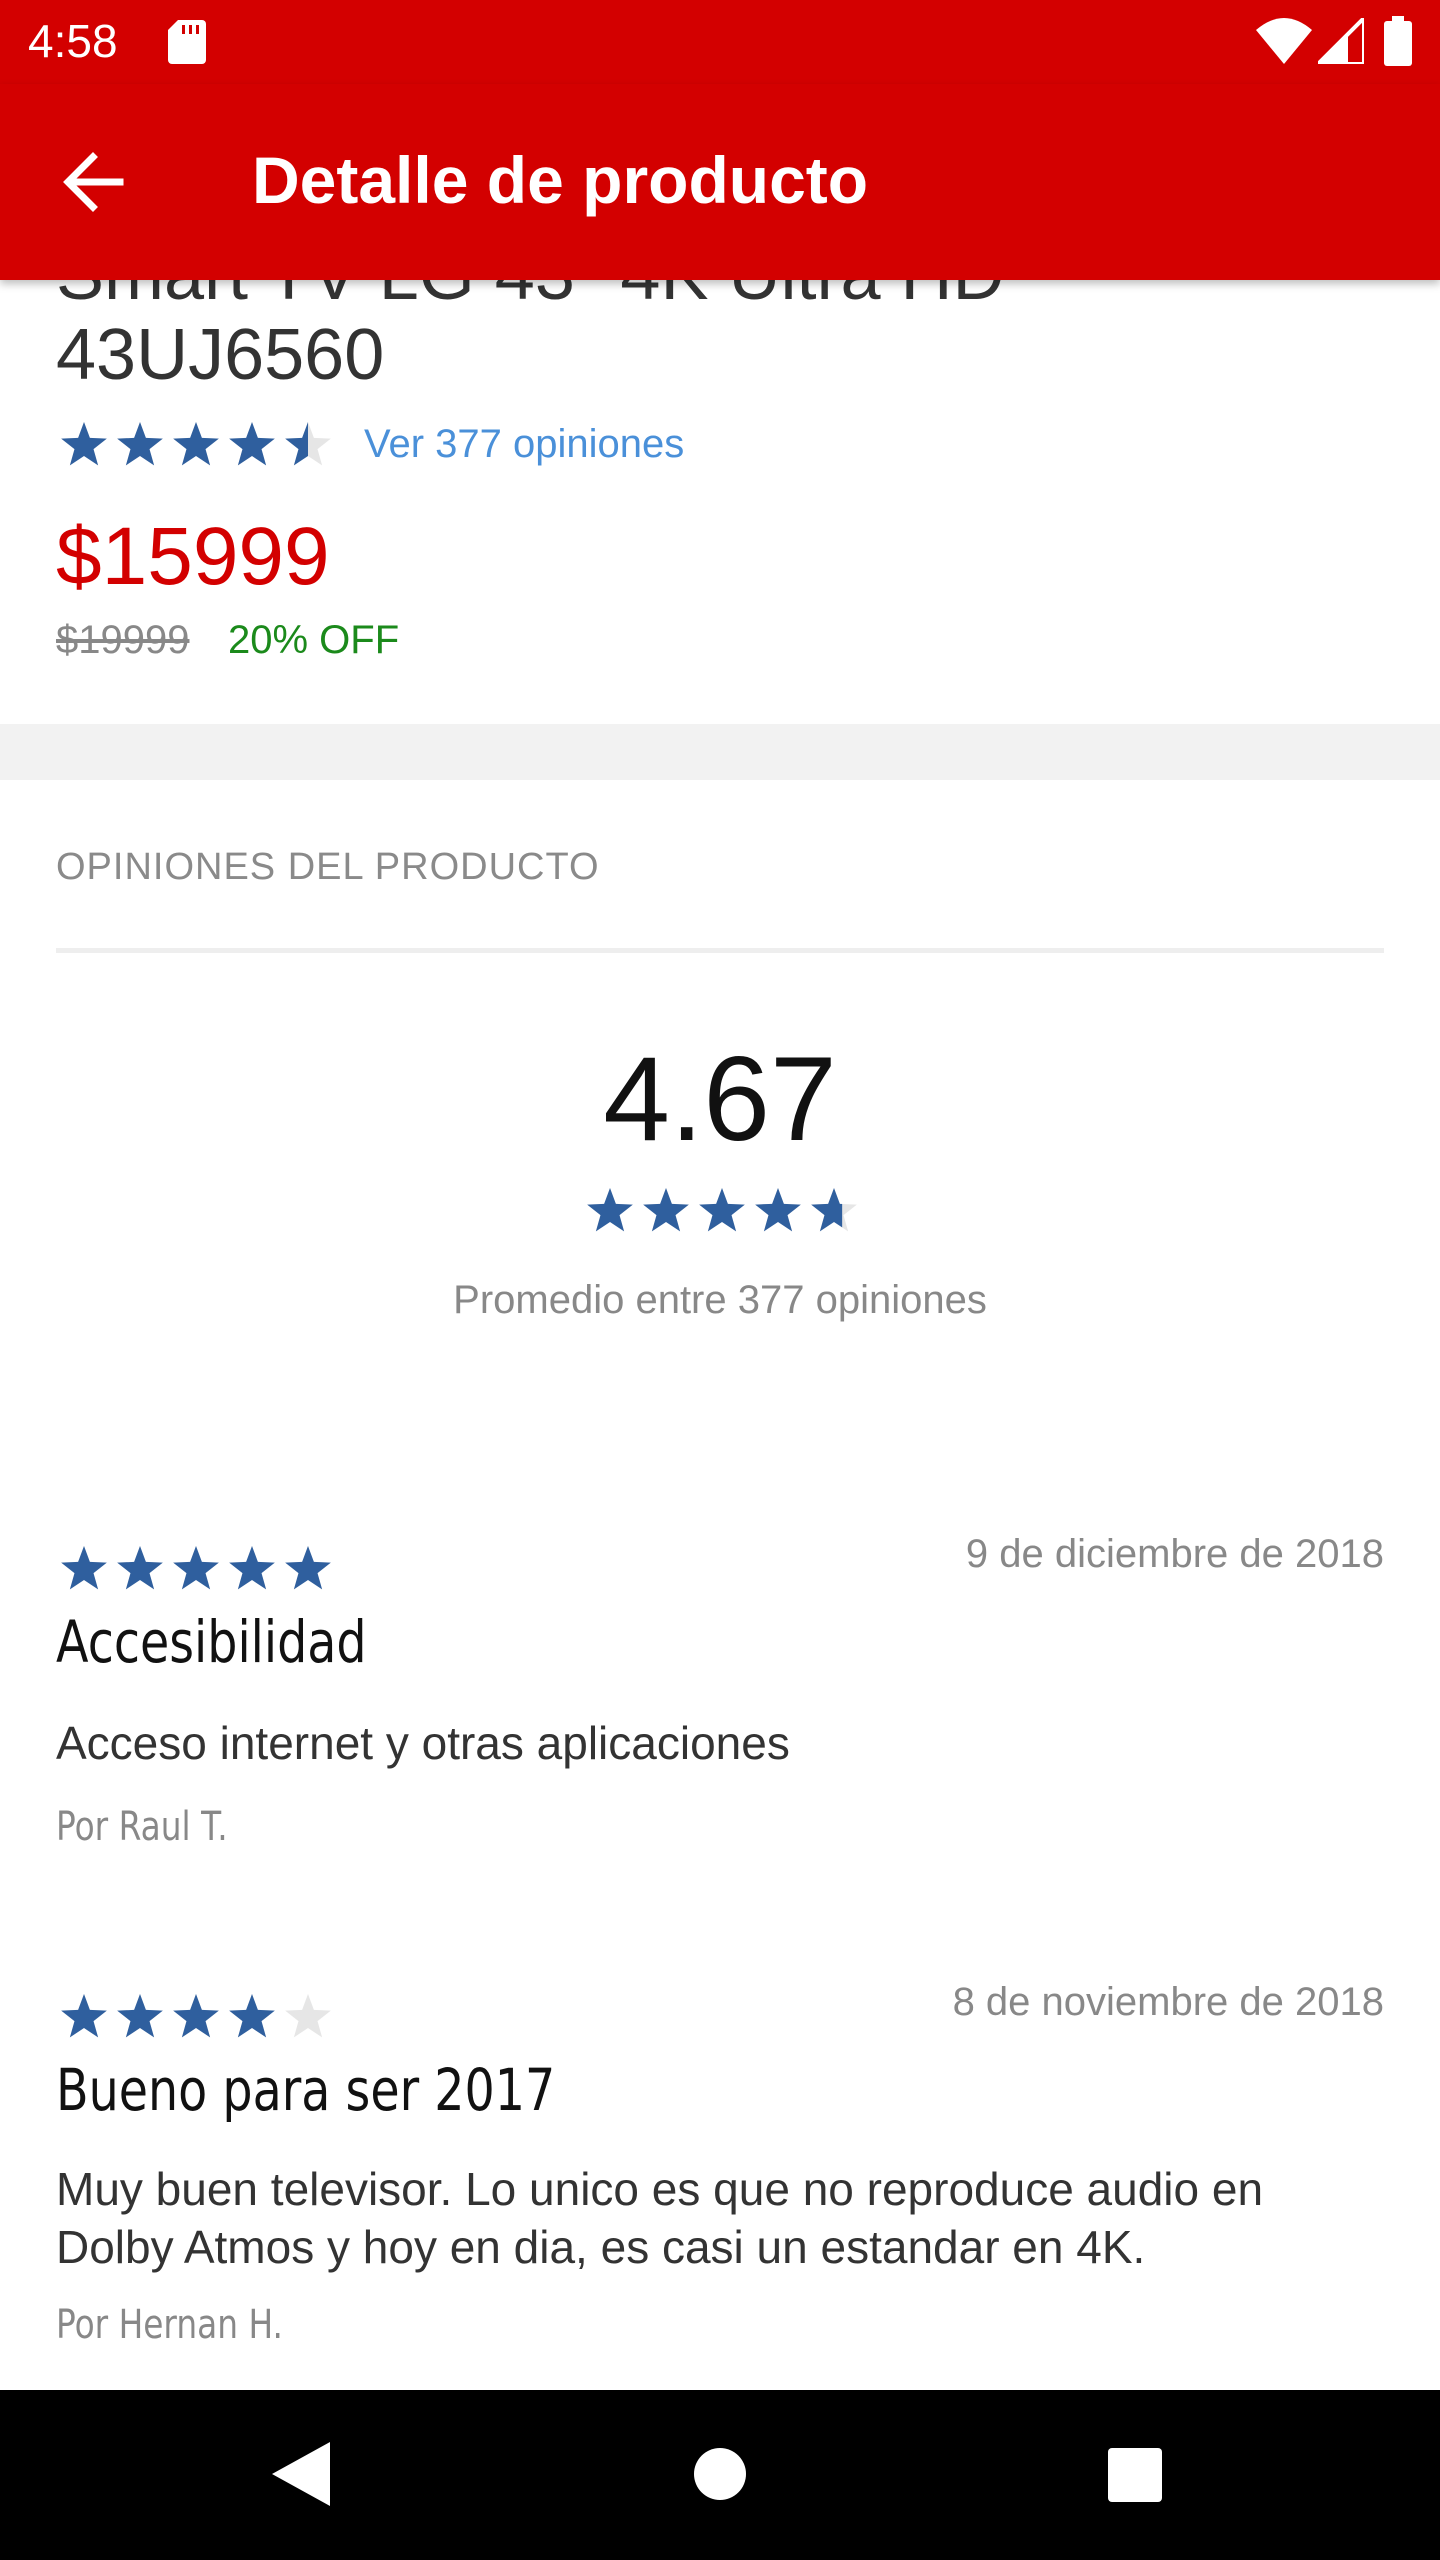 The image size is (1440, 2560). I want to click on review-title: Accesibilidad, so click(211, 1642).